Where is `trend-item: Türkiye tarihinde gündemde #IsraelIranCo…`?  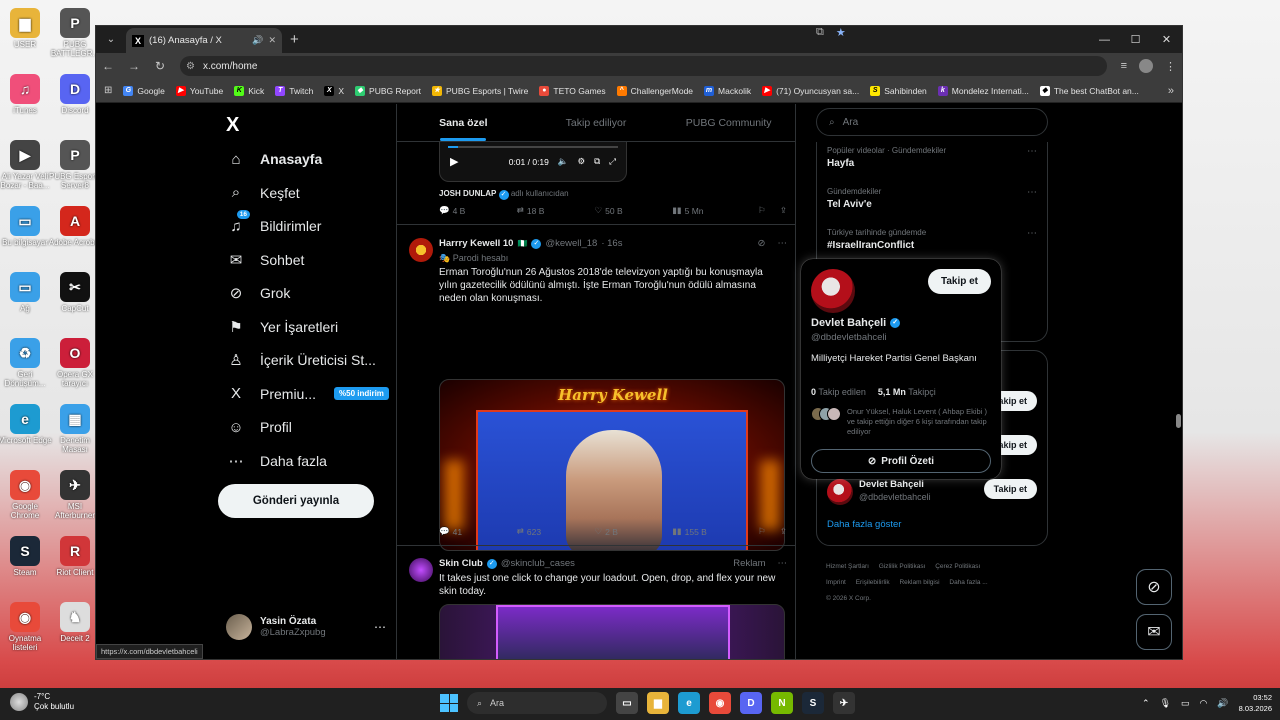
trend-item: Türkiye tarihinde gündemde #IsraelIranCo… is located at coordinates (932, 239).